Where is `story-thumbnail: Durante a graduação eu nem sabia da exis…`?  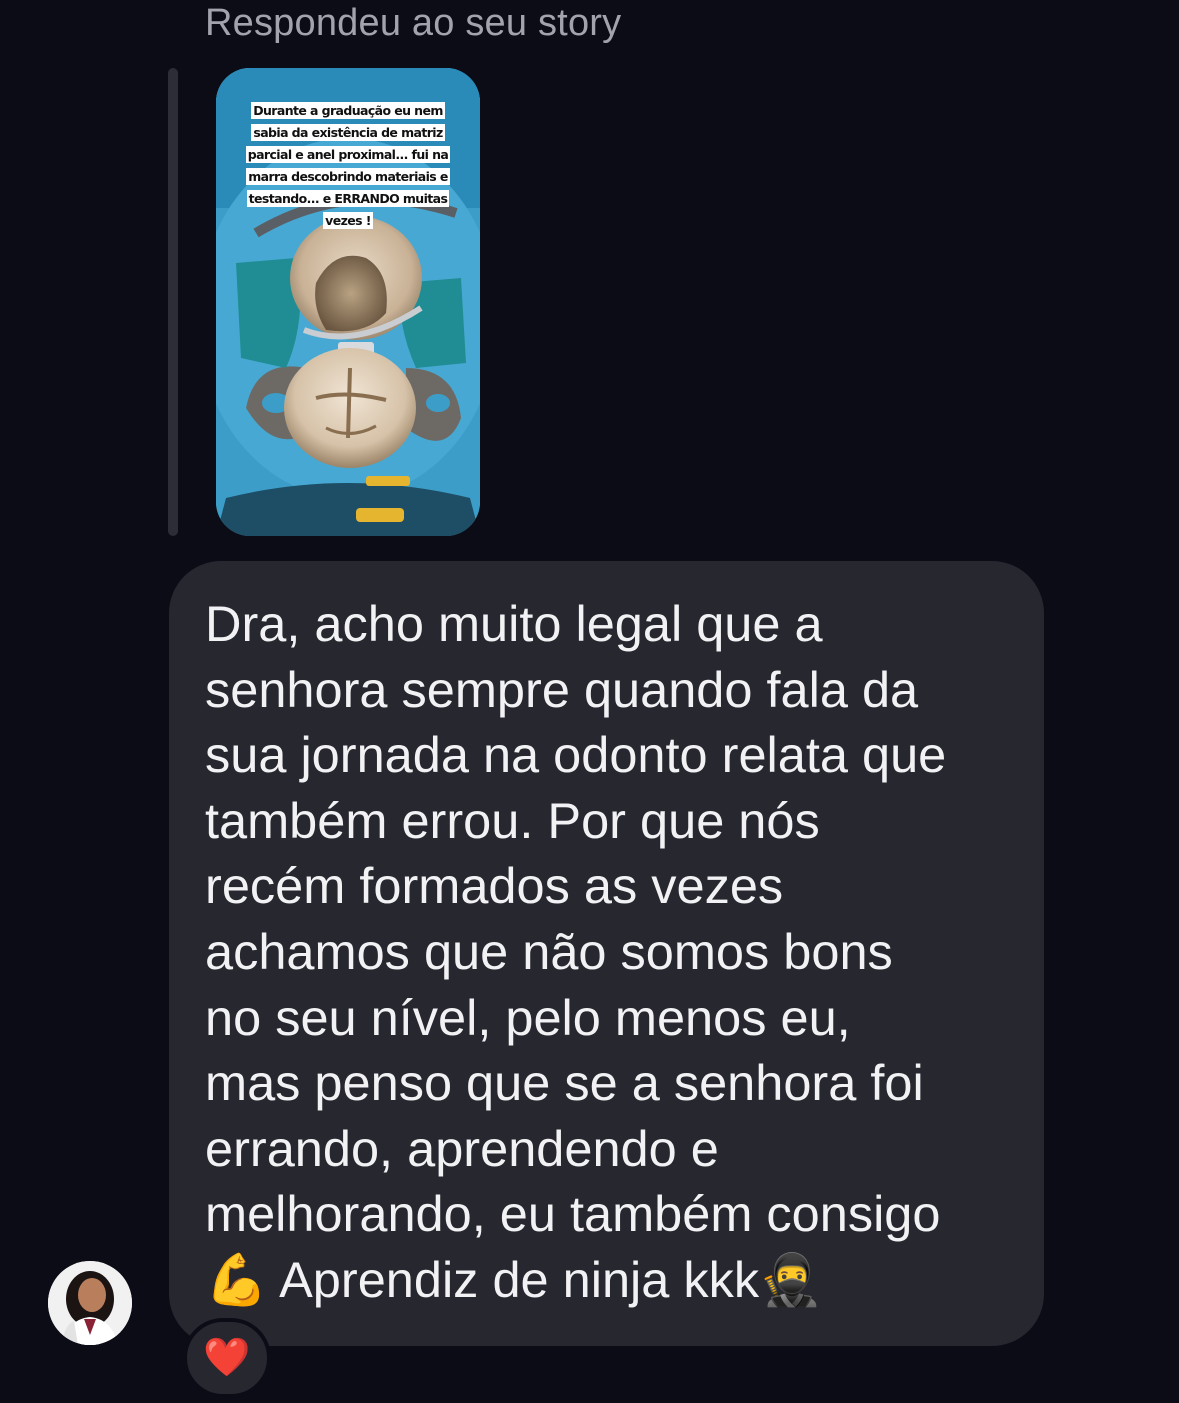
story-thumbnail: Durante a graduação eu nem sabia da exis… is located at coordinates (348, 302).